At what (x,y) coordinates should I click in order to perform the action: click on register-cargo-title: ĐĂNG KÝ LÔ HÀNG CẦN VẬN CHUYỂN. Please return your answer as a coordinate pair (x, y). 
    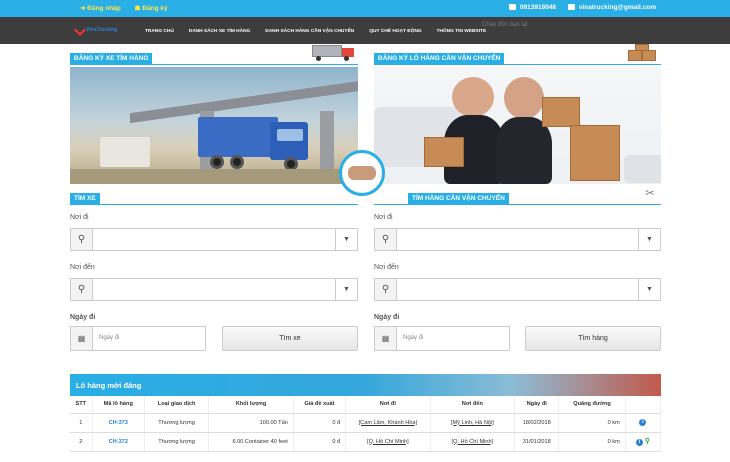
    Looking at the image, I should click on (439, 58).